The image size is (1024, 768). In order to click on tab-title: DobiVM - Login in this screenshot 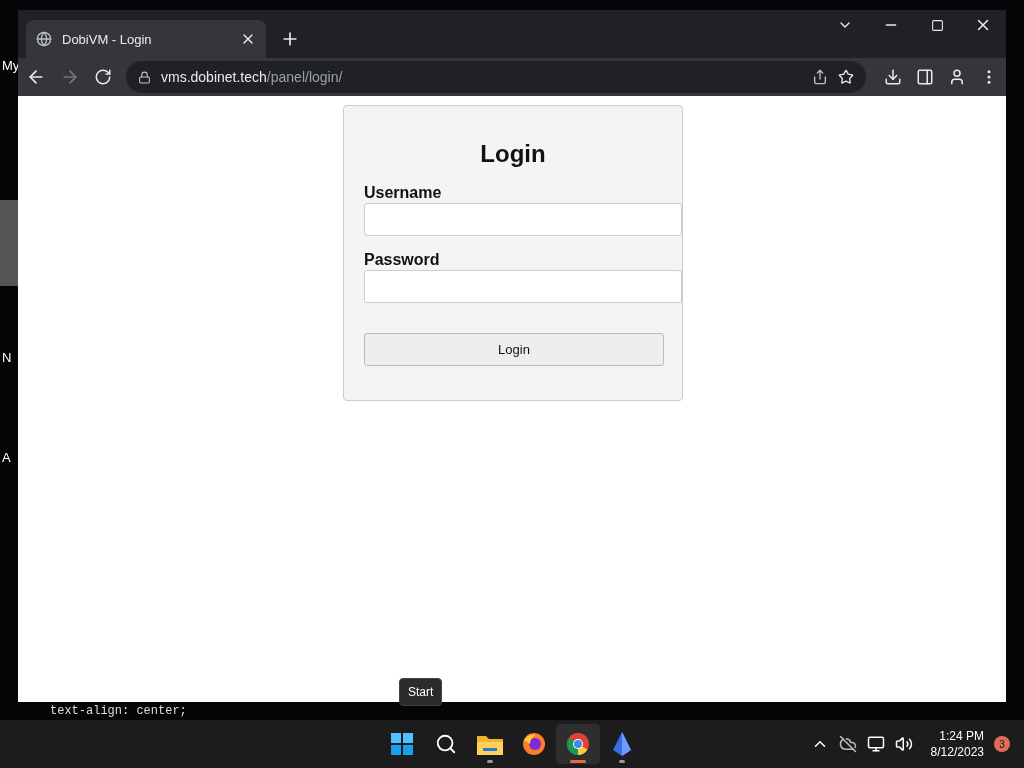, I will do `click(107, 39)`.